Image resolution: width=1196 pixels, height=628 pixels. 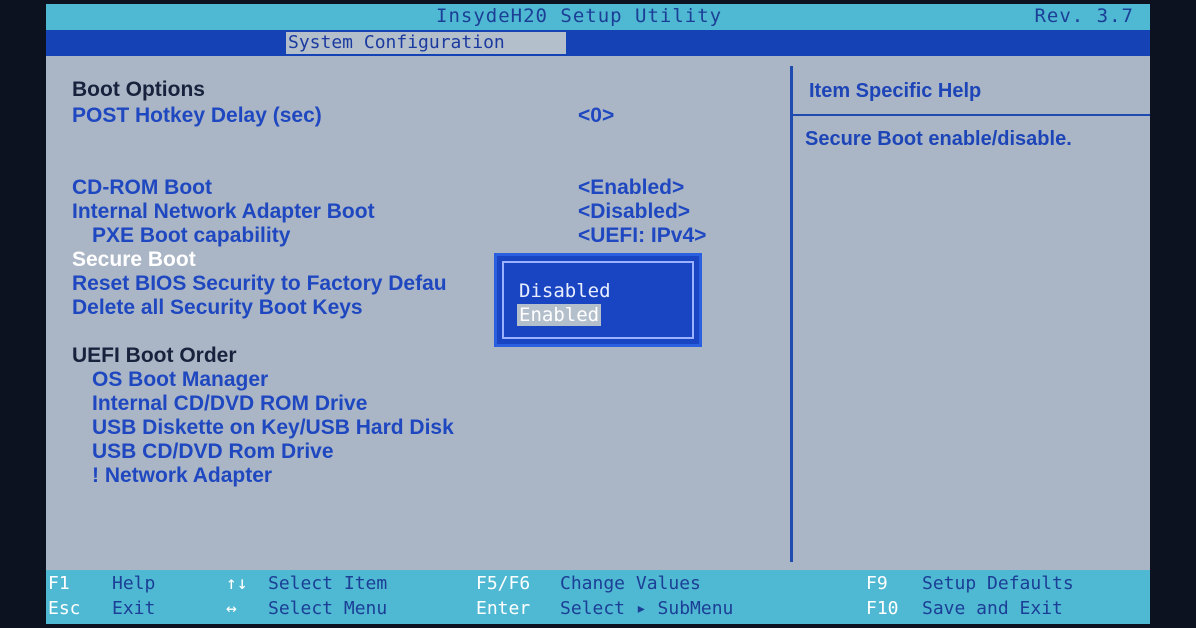 I want to click on f10-key: F10, so click(x=882, y=608).